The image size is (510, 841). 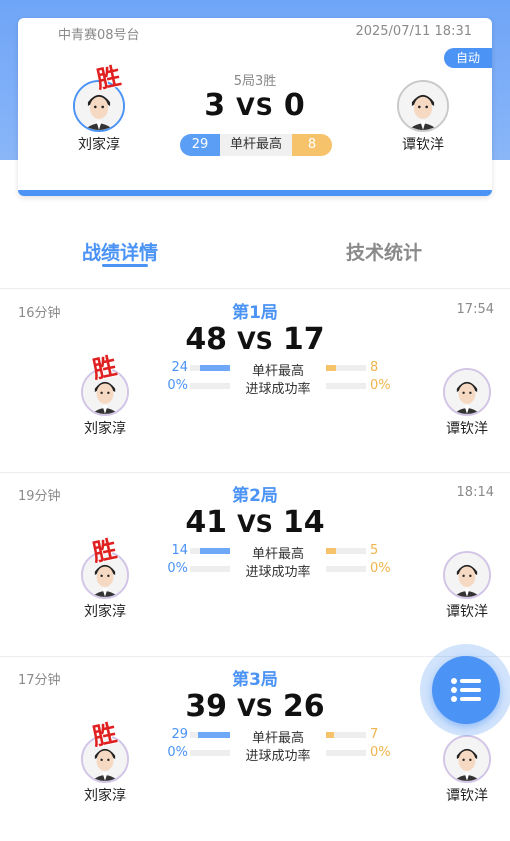 What do you see at coordinates (125, 265) in the screenshot?
I see `tab-active-indicator` at bounding box center [125, 265].